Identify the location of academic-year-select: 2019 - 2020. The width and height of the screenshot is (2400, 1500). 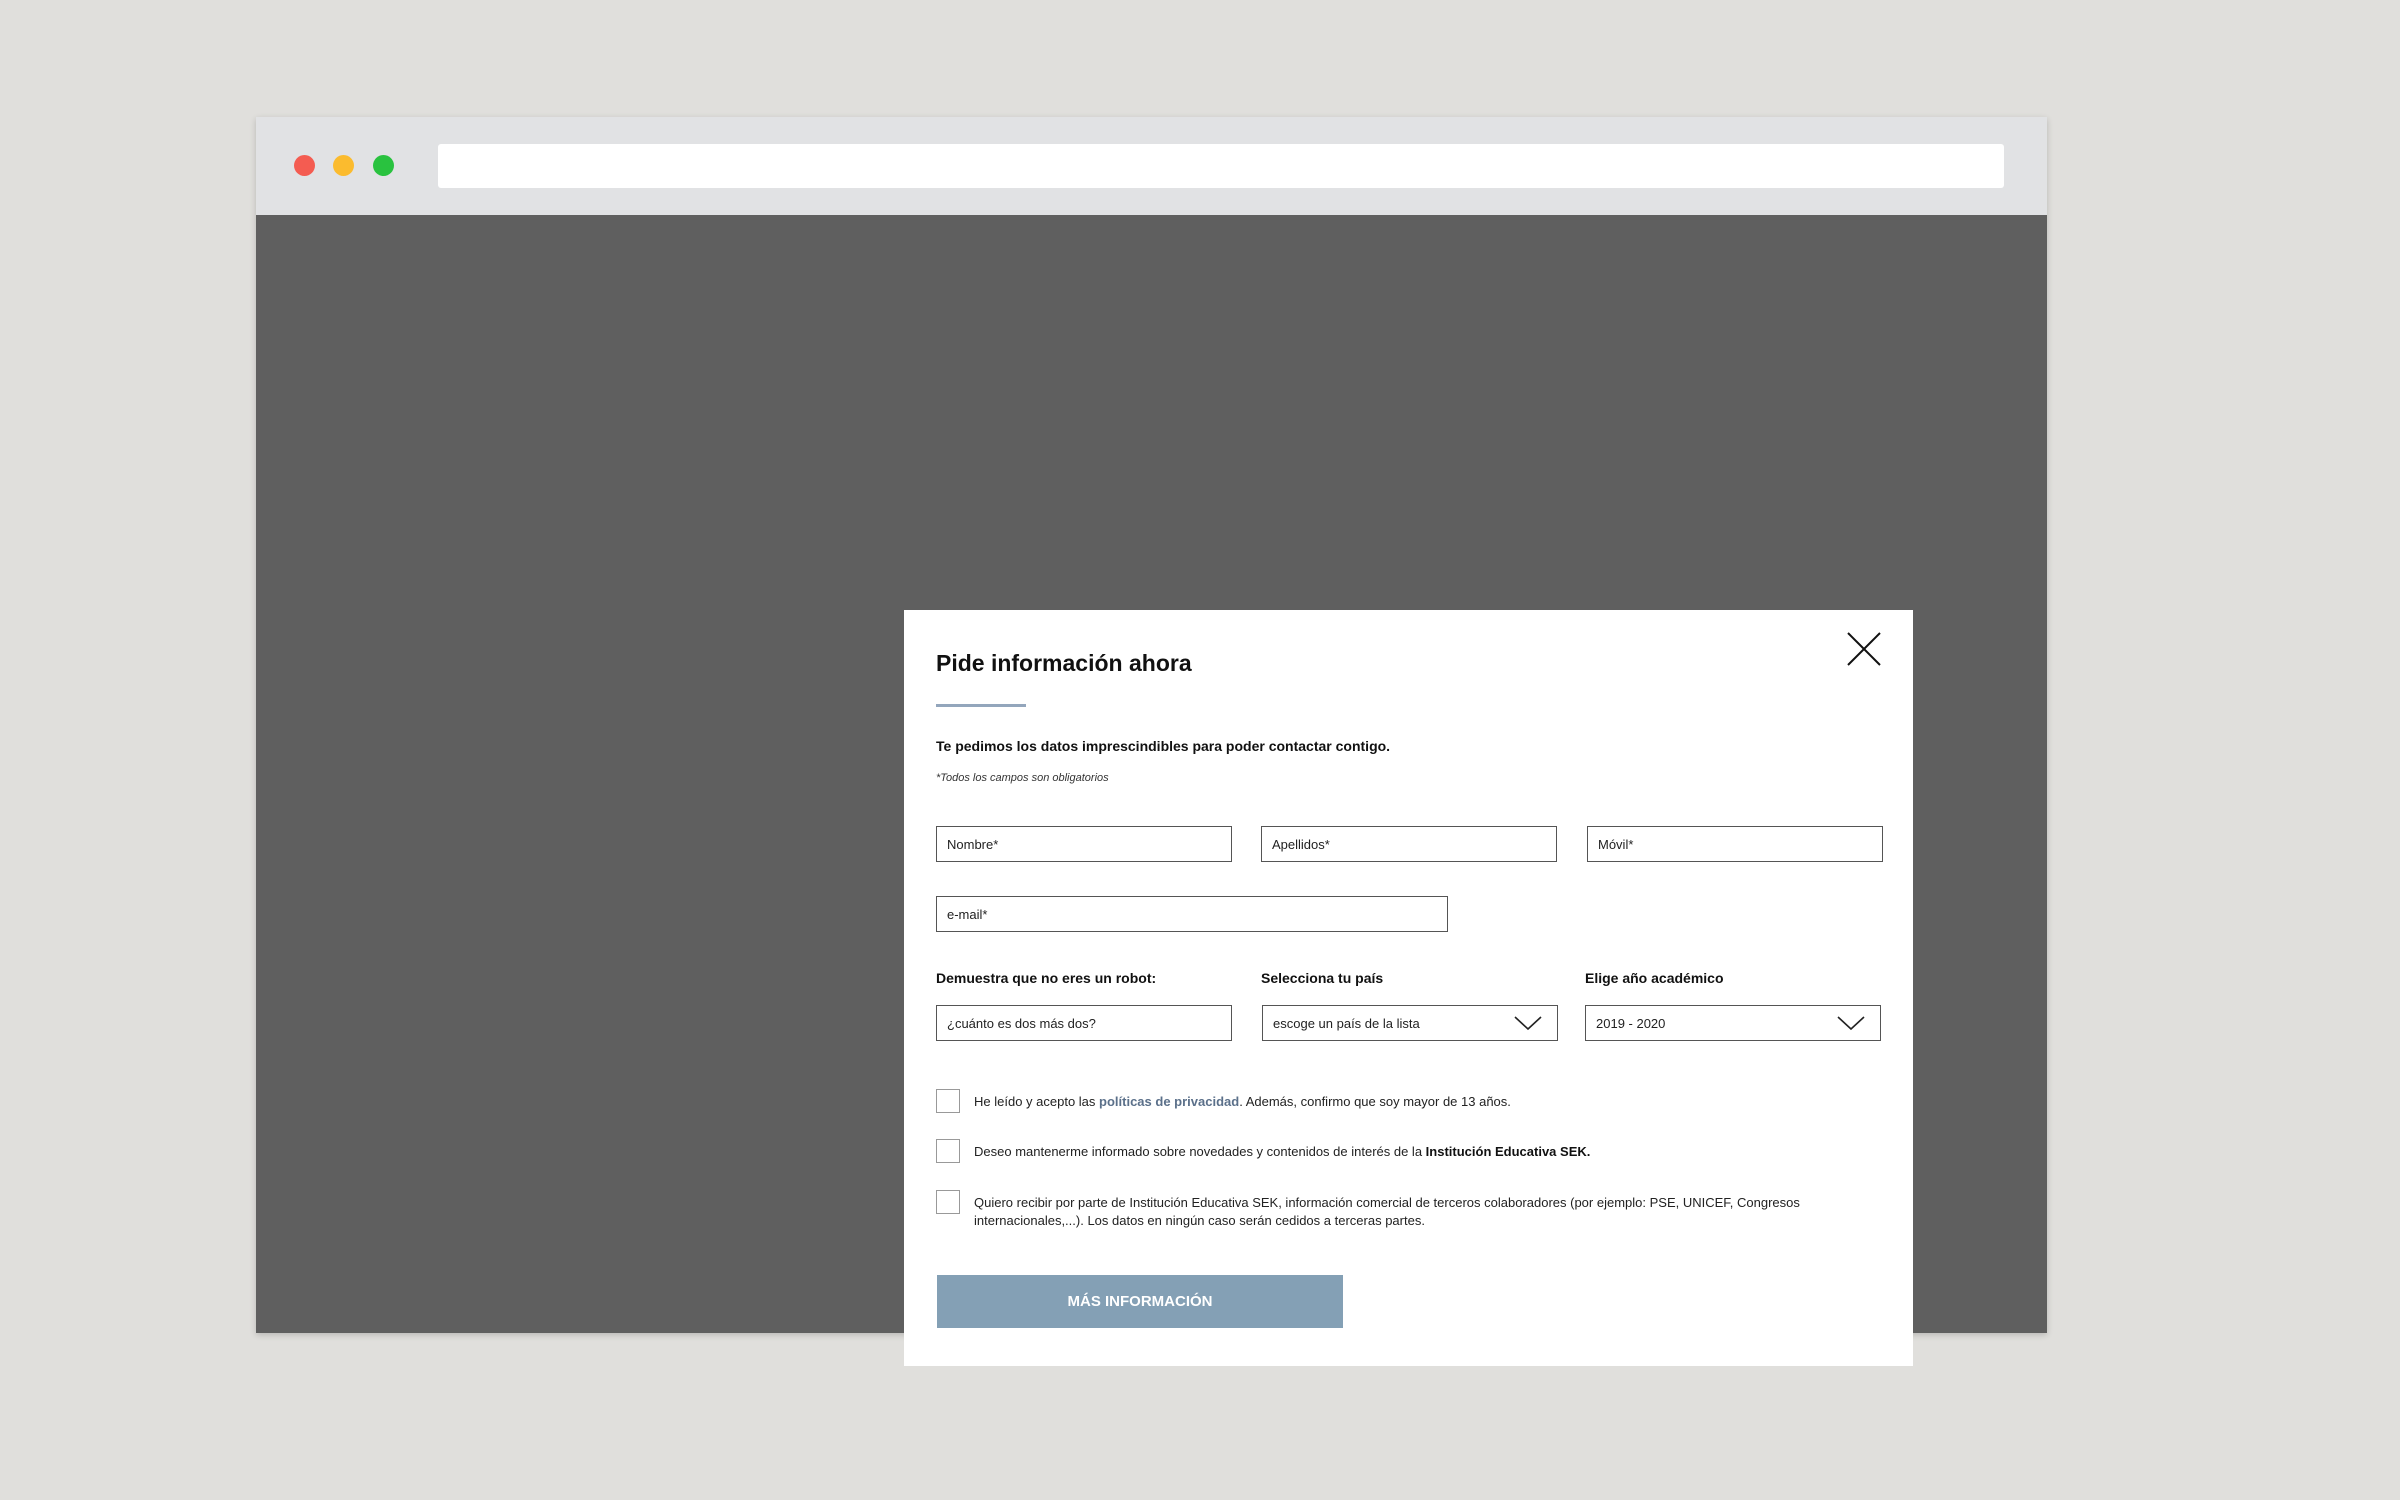
(1733, 1023).